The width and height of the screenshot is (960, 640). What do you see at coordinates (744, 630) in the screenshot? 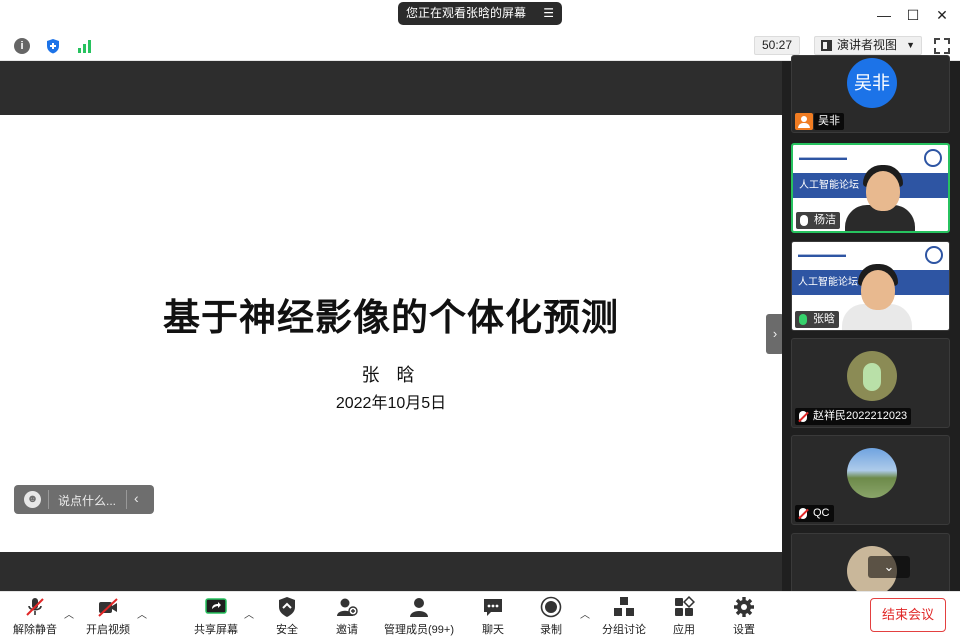
I see `settings-label: 设置` at bounding box center [744, 630].